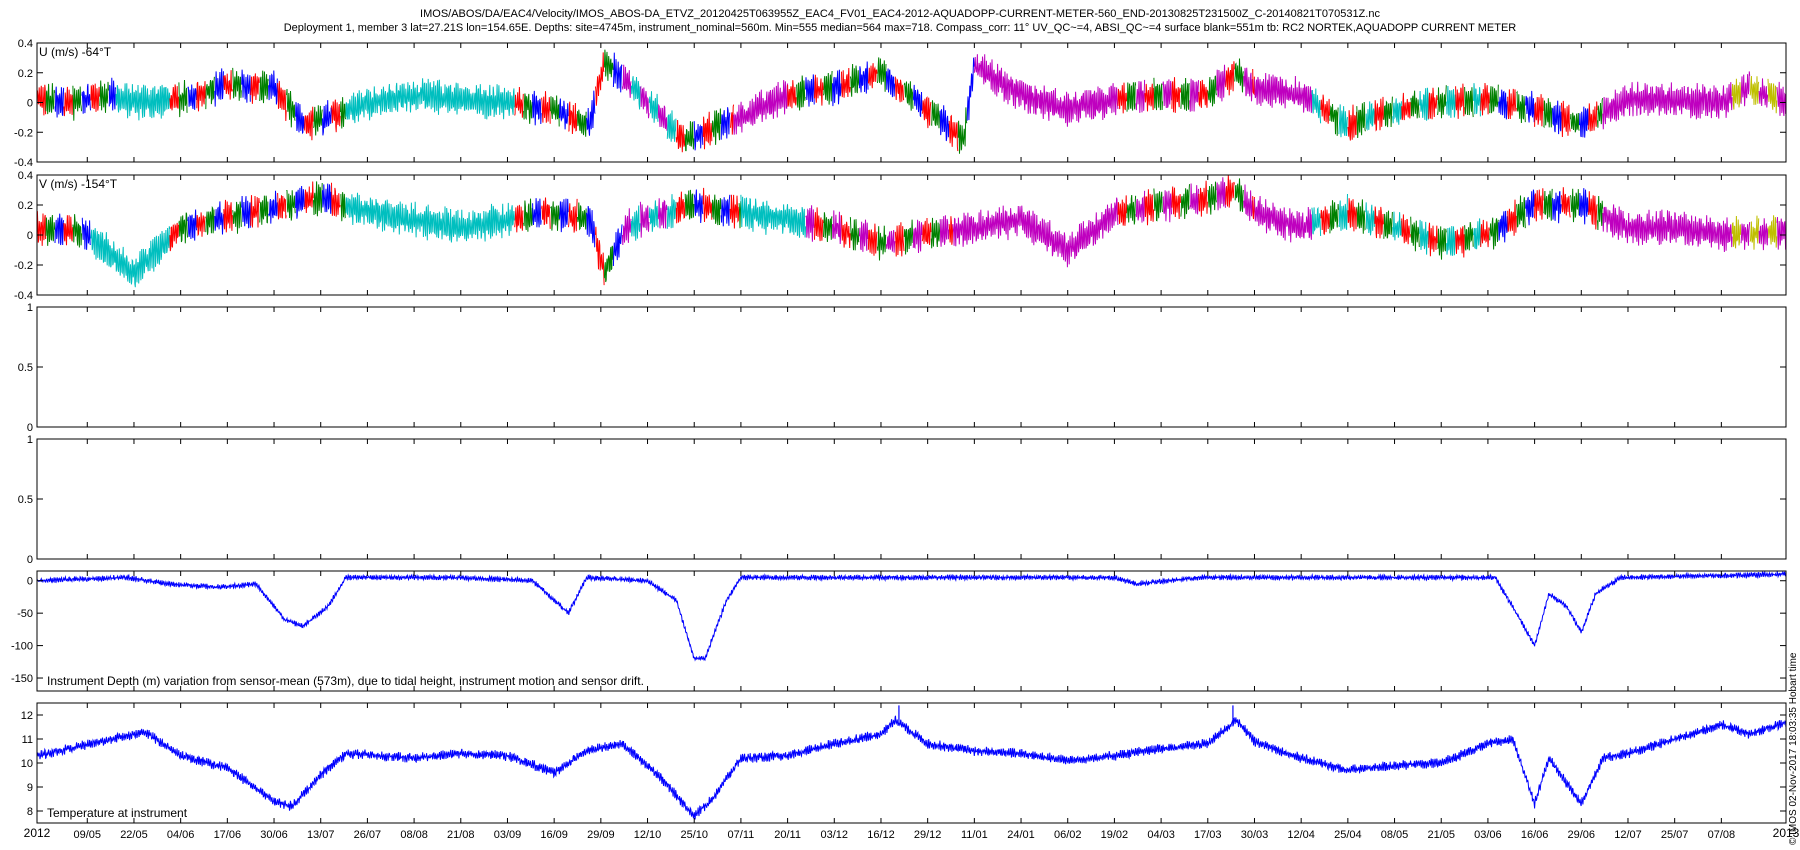 This screenshot has width=1800, height=850. I want to click on panel-1-ytick-label: 0.4, so click(25, 44).